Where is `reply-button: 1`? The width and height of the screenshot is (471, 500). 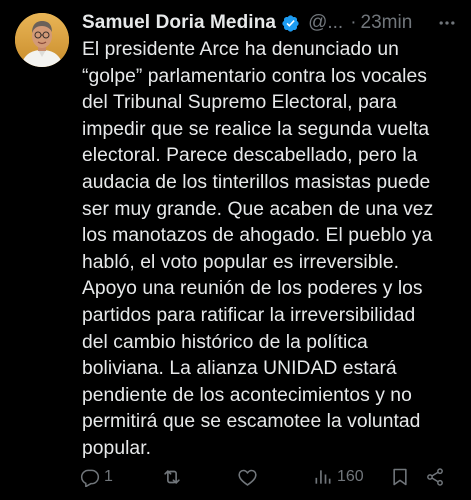
reply-button: 1 is located at coordinates (96, 477).